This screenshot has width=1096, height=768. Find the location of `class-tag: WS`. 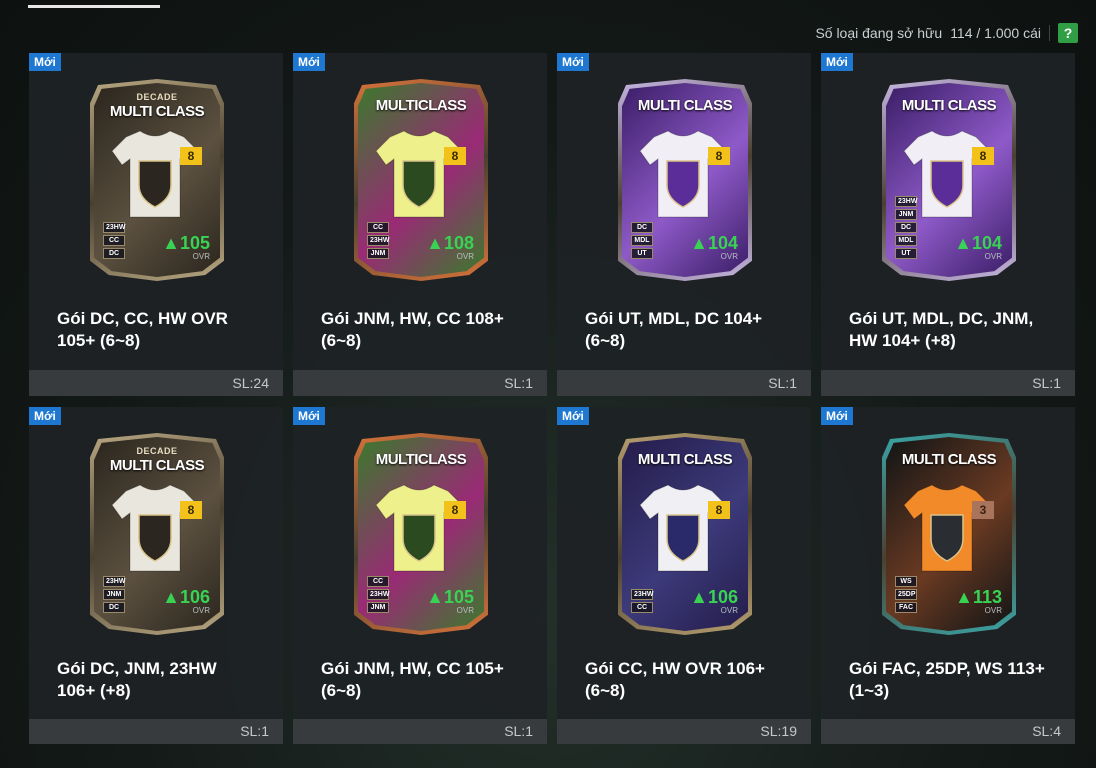

class-tag: WS is located at coordinates (906, 581).